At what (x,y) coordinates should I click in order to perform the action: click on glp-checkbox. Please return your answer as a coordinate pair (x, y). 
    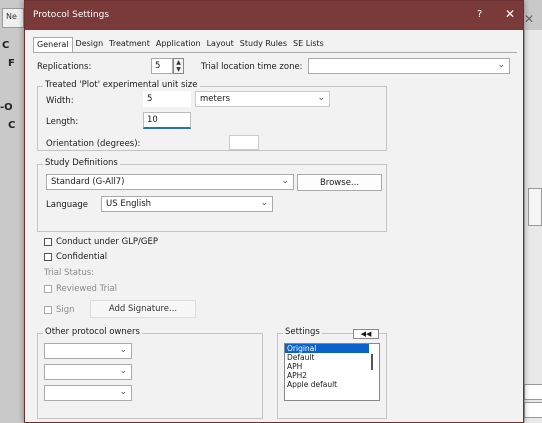
    Looking at the image, I should click on (48, 242).